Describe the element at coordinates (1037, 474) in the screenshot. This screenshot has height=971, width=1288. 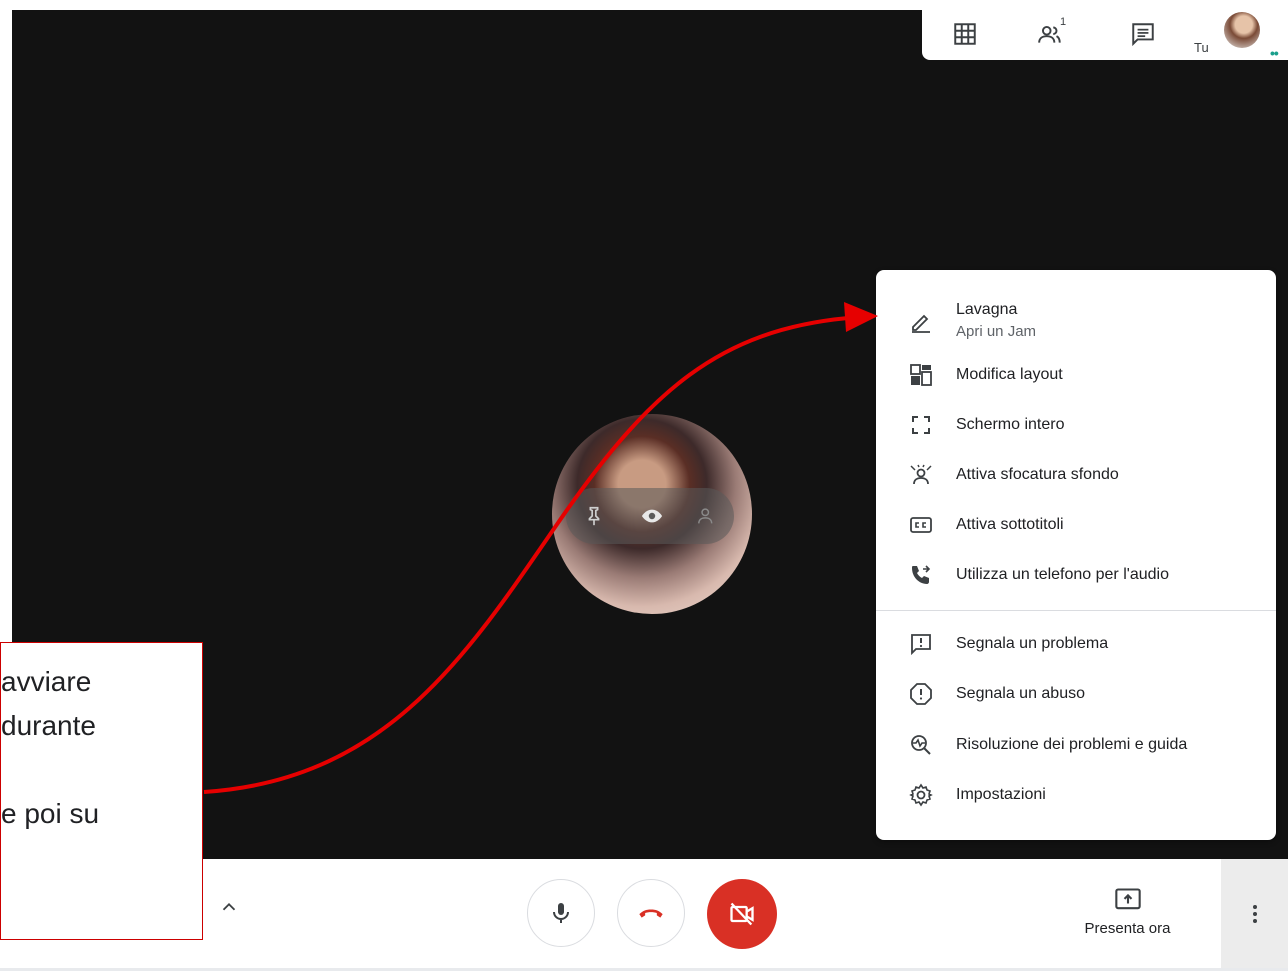
I see `menu-item-label: Attiva sfocatura sfondo` at that location.